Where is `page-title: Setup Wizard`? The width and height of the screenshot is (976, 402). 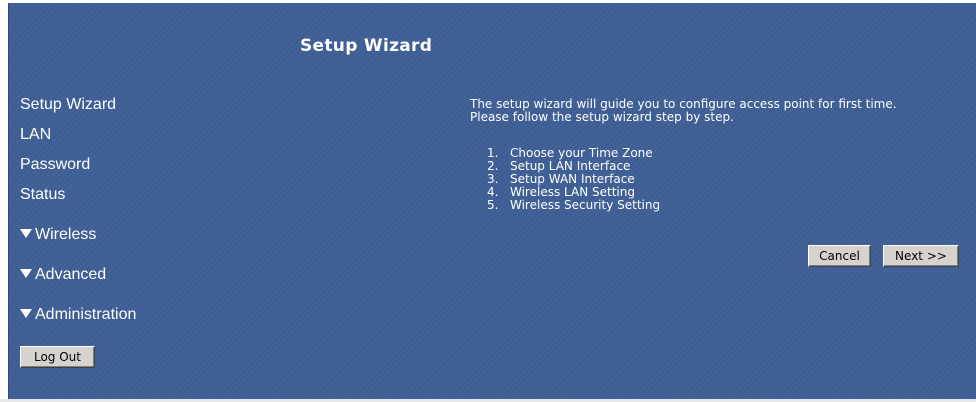
page-title: Setup Wizard is located at coordinates (366, 46).